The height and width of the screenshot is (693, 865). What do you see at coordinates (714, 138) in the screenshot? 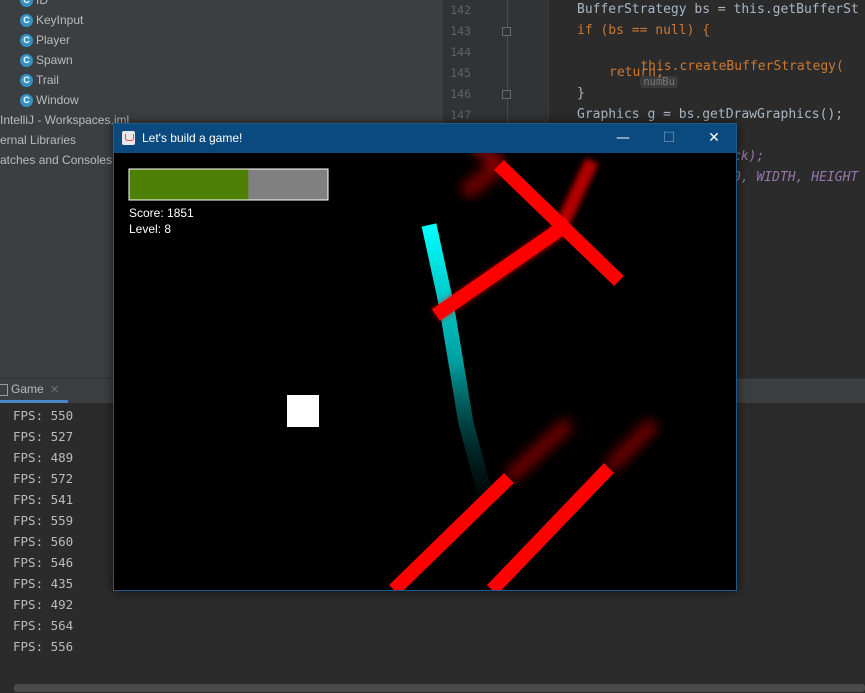
I see `close-button: ✕` at bounding box center [714, 138].